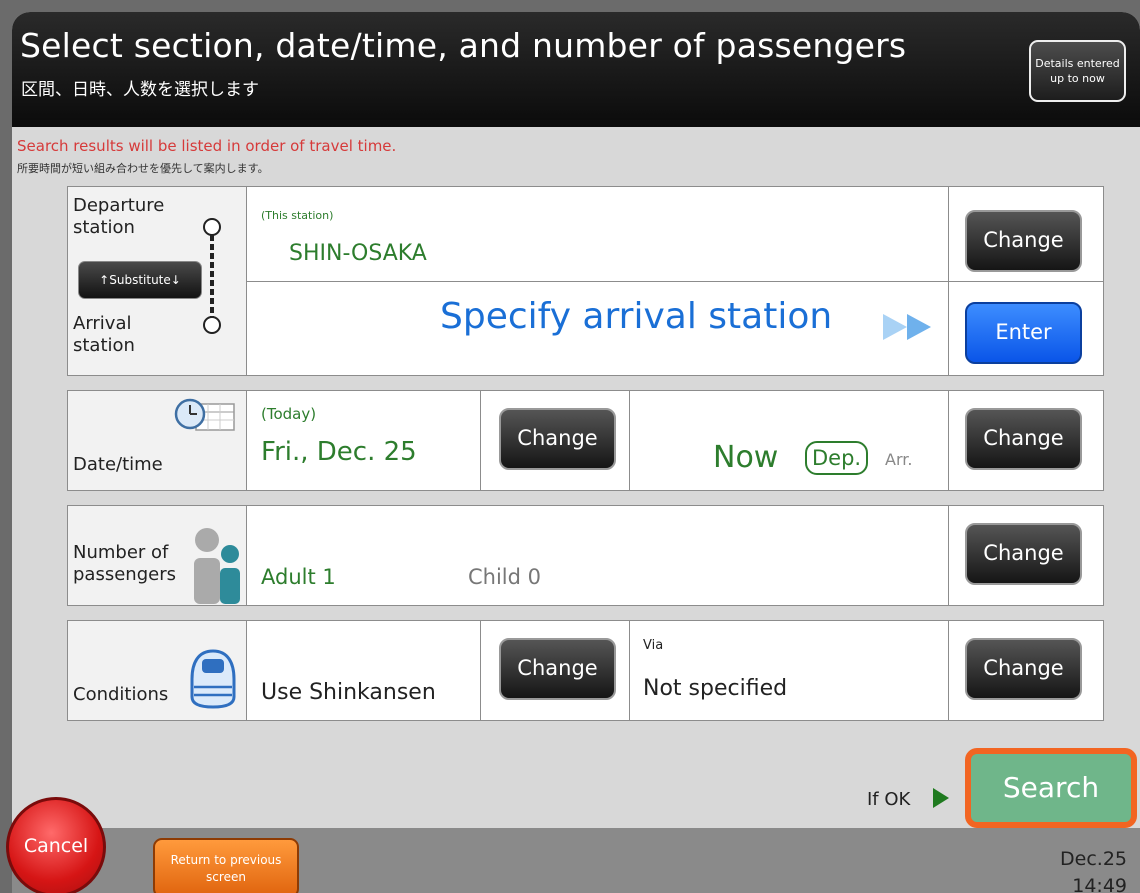 The image size is (1140, 893). What do you see at coordinates (119, 216) in the screenshot?
I see `departure-station-label: Departure station` at bounding box center [119, 216].